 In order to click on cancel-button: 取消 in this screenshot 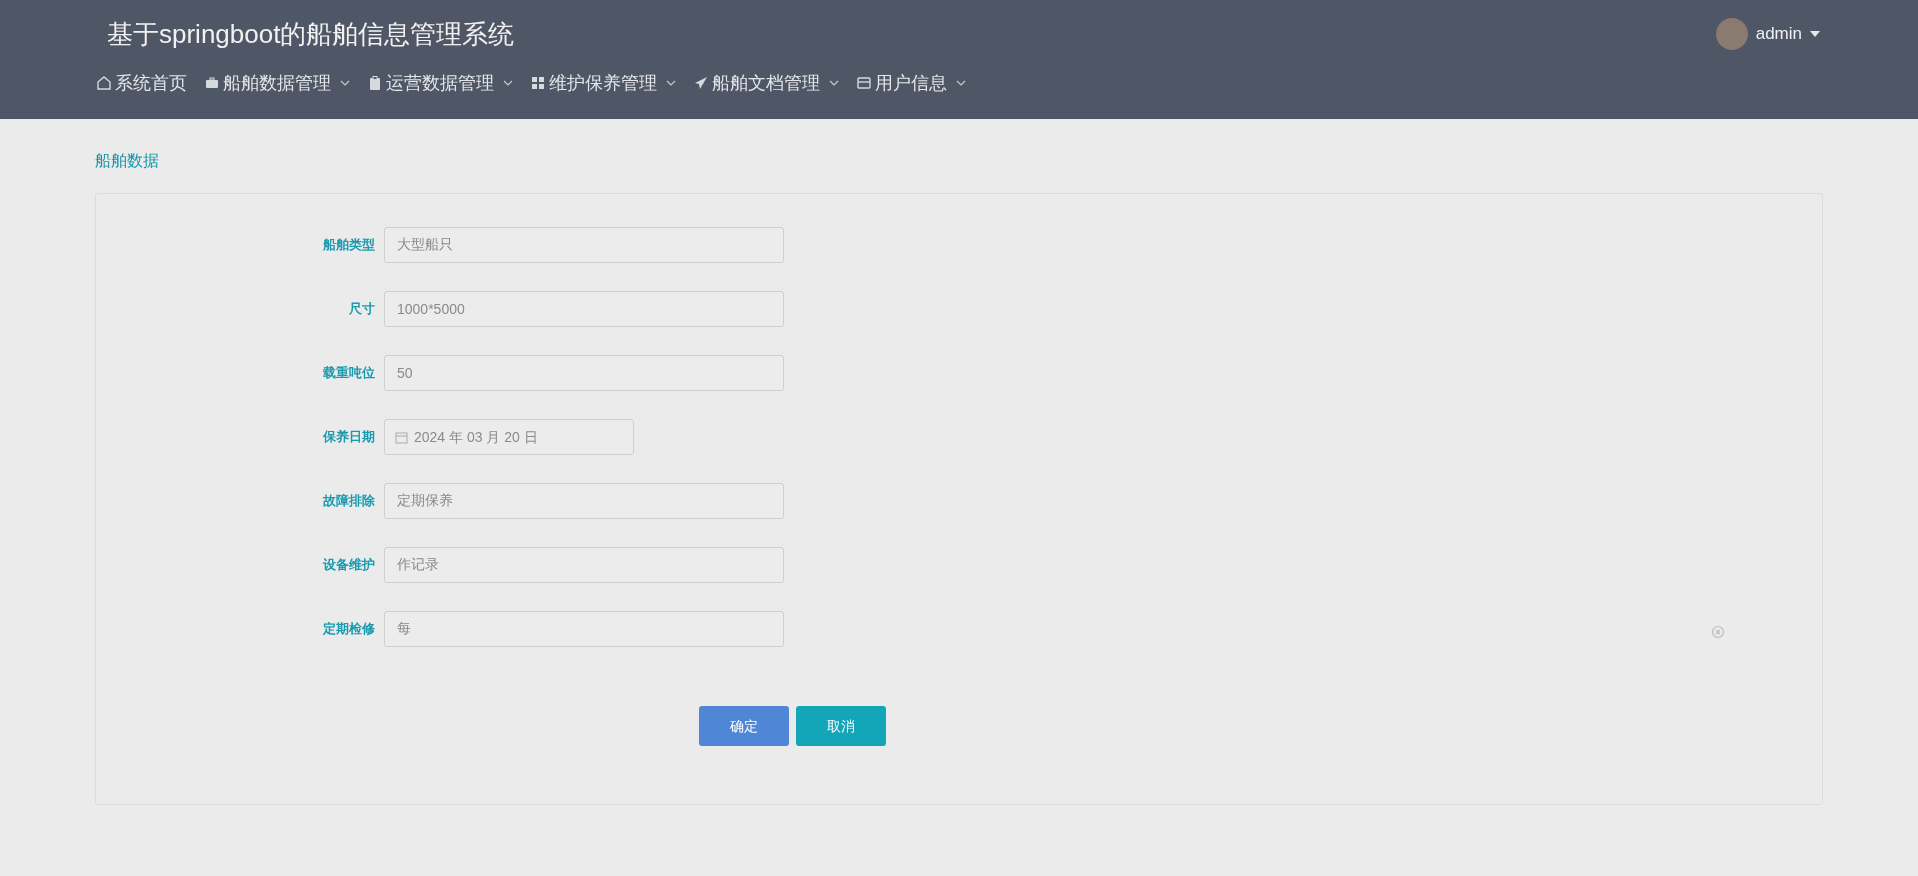, I will do `click(841, 726)`.